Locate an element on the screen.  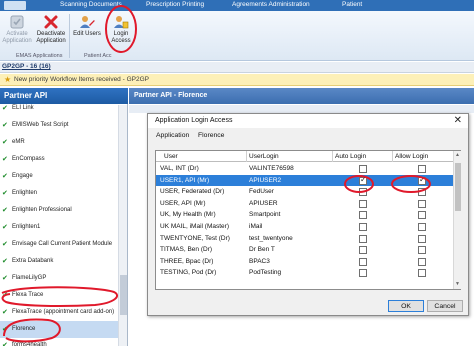
table-row: TWENTYONE, Test (Dr) test_twentyone is located at coordinates (304, 239).